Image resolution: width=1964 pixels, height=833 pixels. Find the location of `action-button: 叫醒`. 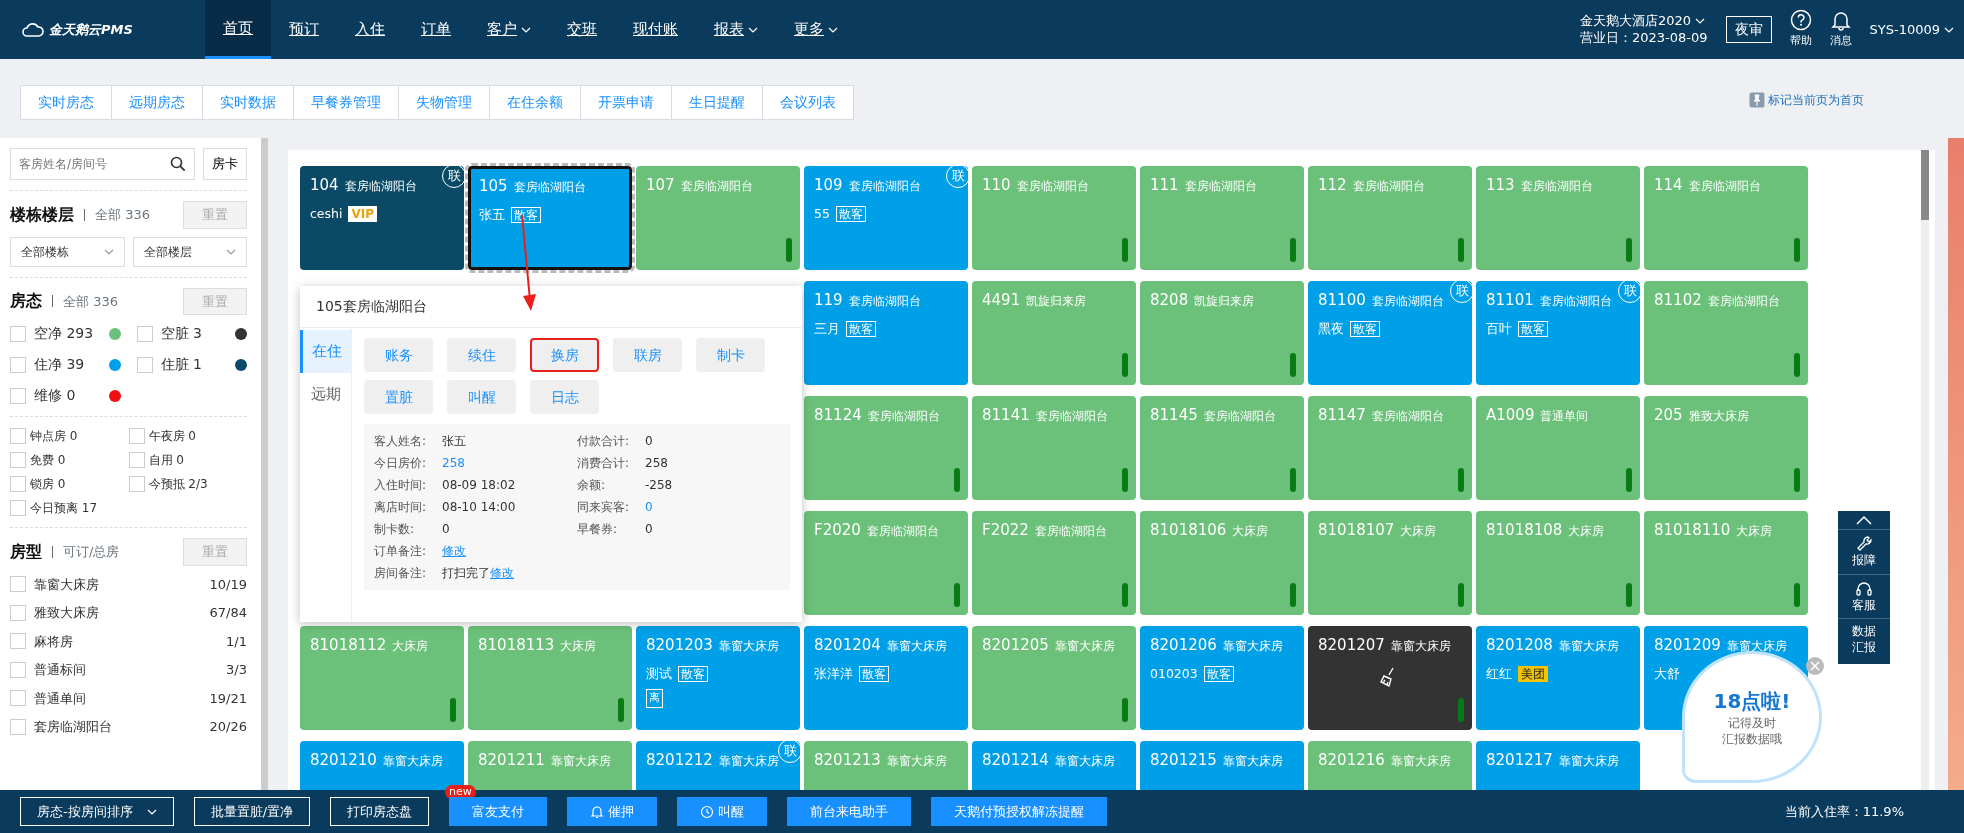

action-button: 叫醒 is located at coordinates (481, 397).